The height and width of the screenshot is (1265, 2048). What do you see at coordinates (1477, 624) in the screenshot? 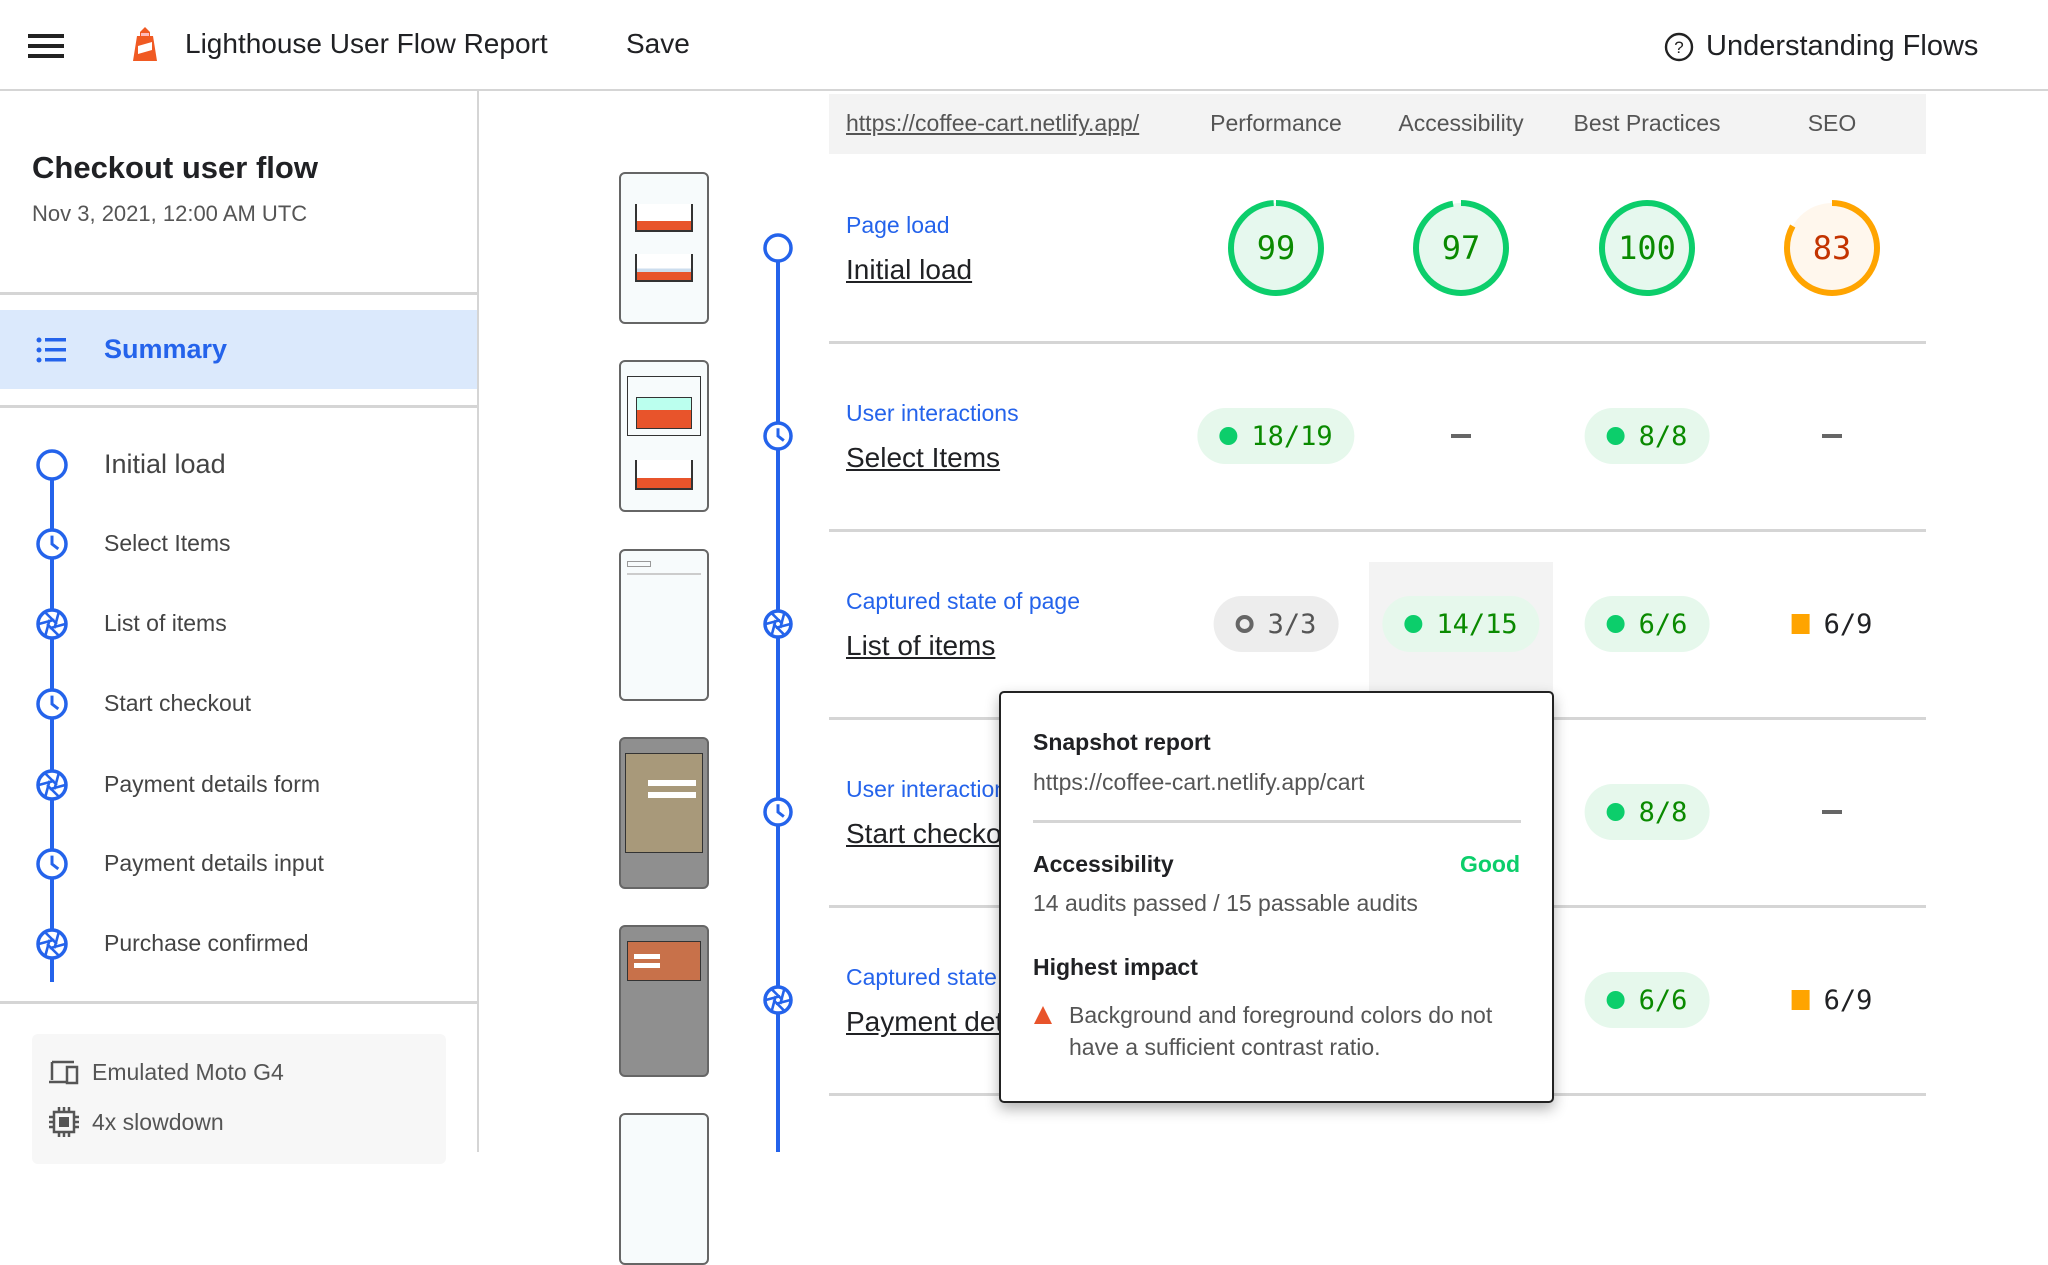
I see `pill-value: 14/15` at bounding box center [1477, 624].